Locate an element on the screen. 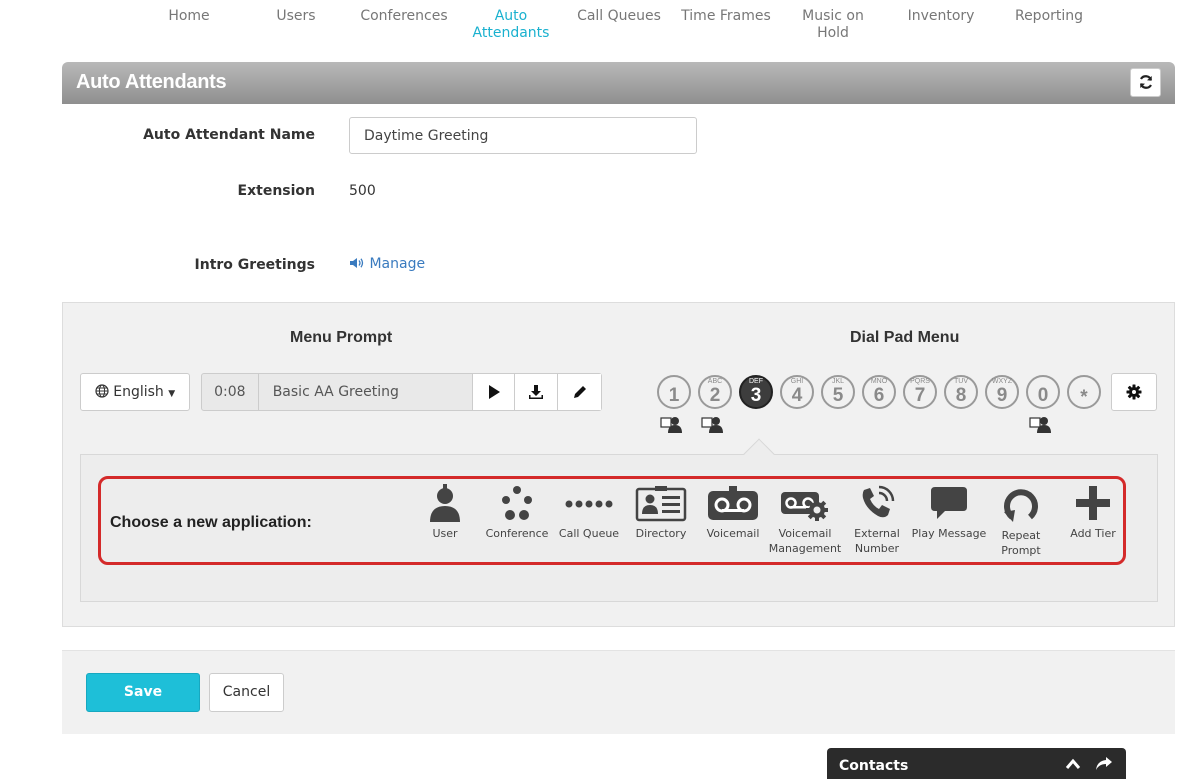  contacts-title: Contacts is located at coordinates (874, 766).